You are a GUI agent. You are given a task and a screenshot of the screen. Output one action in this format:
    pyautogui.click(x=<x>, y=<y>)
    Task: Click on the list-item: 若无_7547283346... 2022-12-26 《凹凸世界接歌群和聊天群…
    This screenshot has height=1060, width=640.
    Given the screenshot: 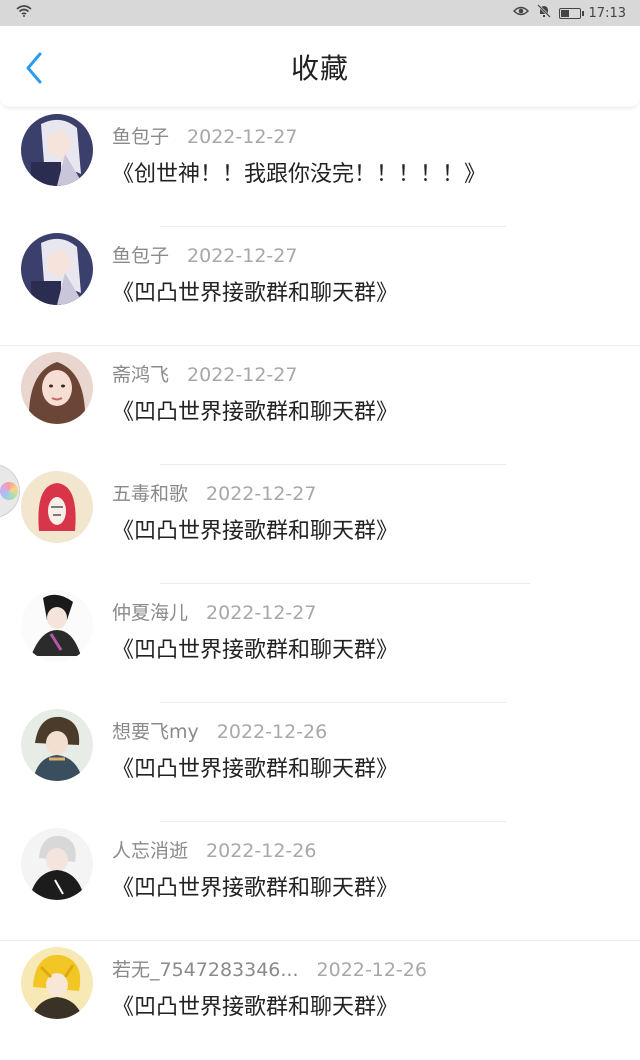 What is the action you would take?
    pyautogui.click(x=320, y=1000)
    